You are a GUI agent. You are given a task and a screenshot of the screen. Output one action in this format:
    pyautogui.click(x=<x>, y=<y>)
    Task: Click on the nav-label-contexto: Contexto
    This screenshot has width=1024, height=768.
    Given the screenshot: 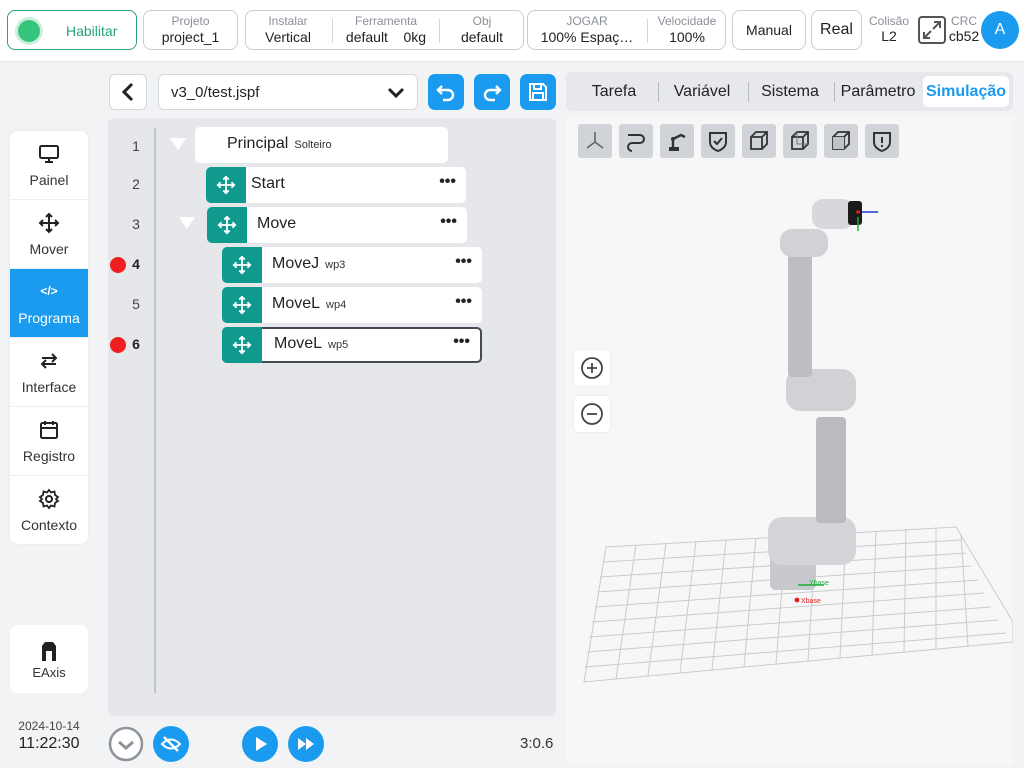 What is the action you would take?
    pyautogui.click(x=49, y=525)
    